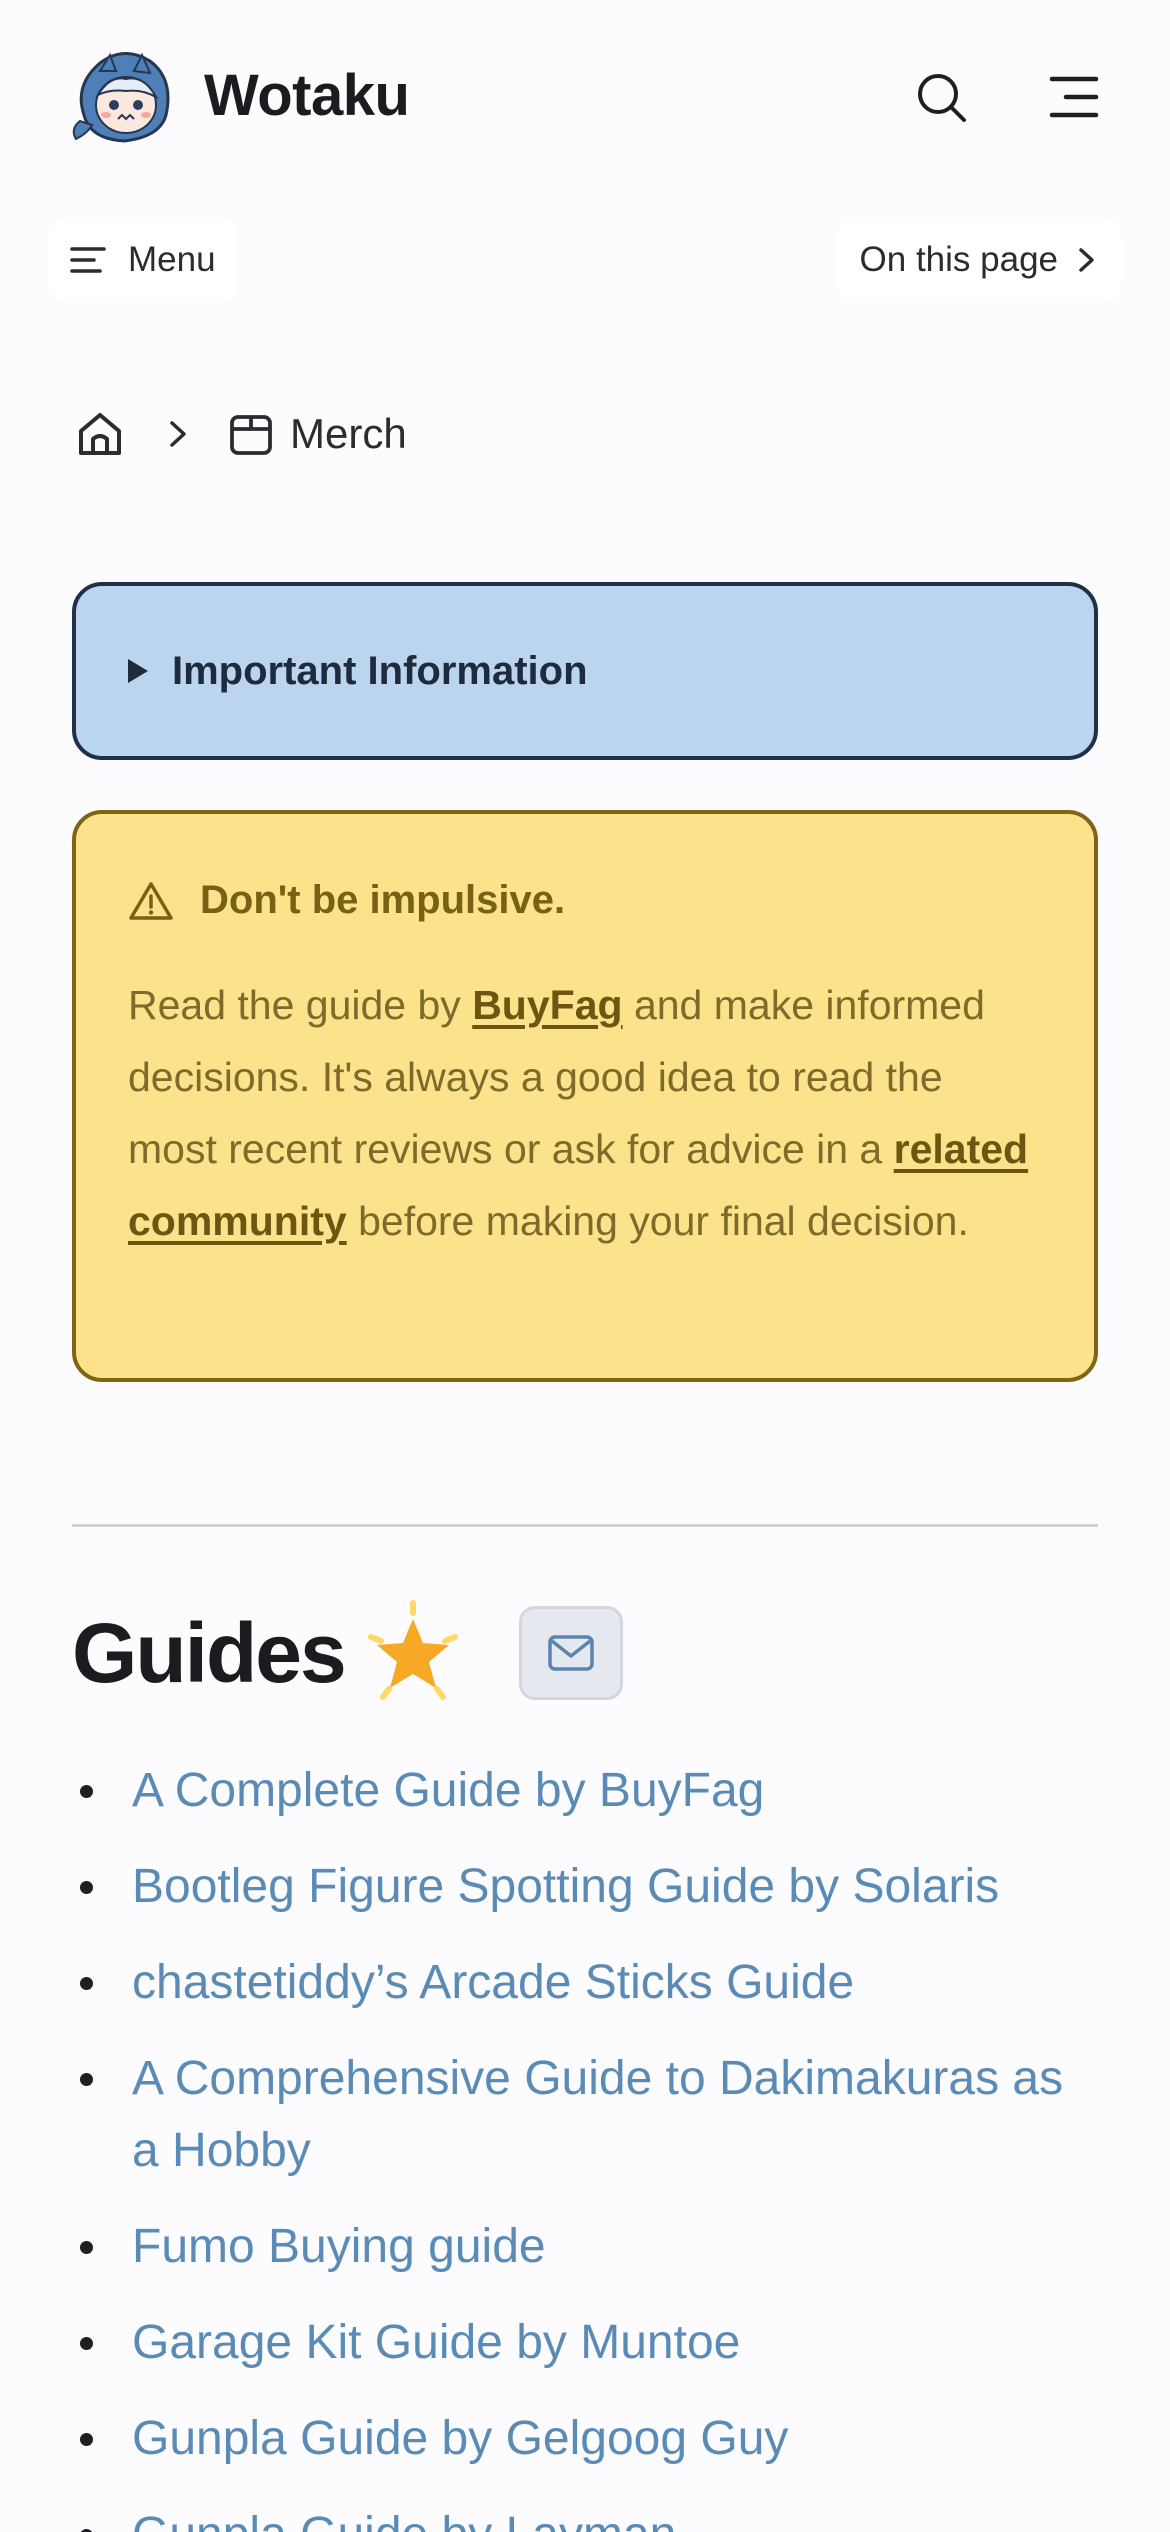 The width and height of the screenshot is (1170, 2532). What do you see at coordinates (460, 2438) in the screenshot?
I see `guide-link: Gunpla Guide by Gelgoog Guy` at bounding box center [460, 2438].